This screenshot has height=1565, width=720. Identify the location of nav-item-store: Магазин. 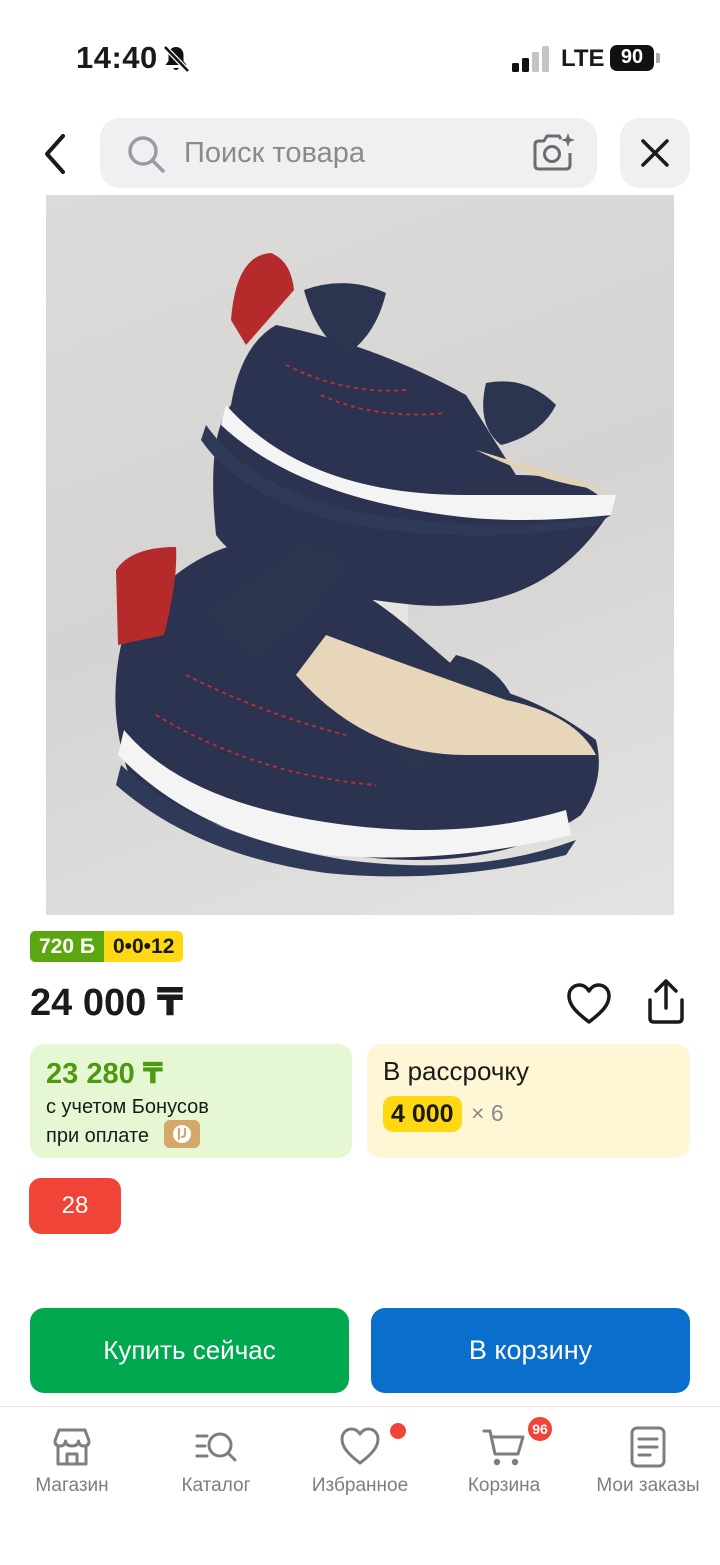
(72, 1467).